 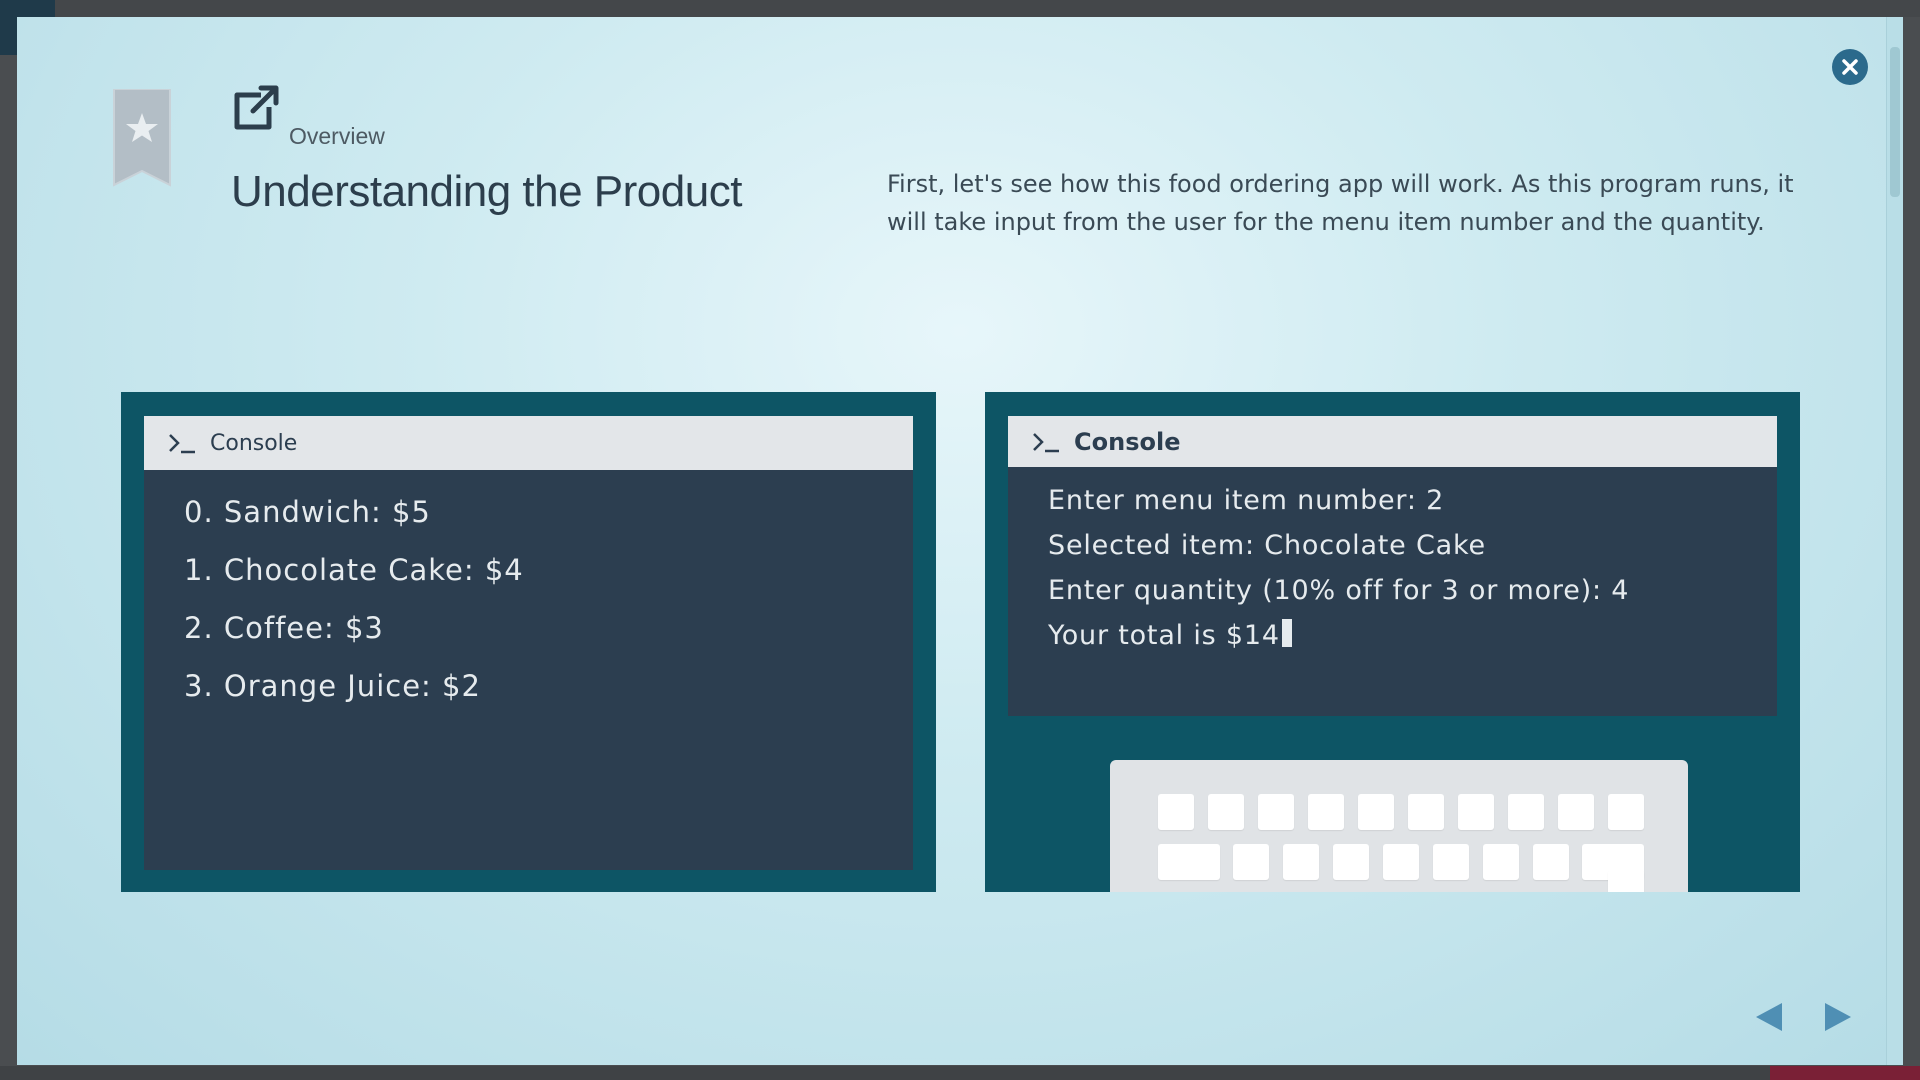 I want to click on console-line: Your total is $14, so click(x=1164, y=635).